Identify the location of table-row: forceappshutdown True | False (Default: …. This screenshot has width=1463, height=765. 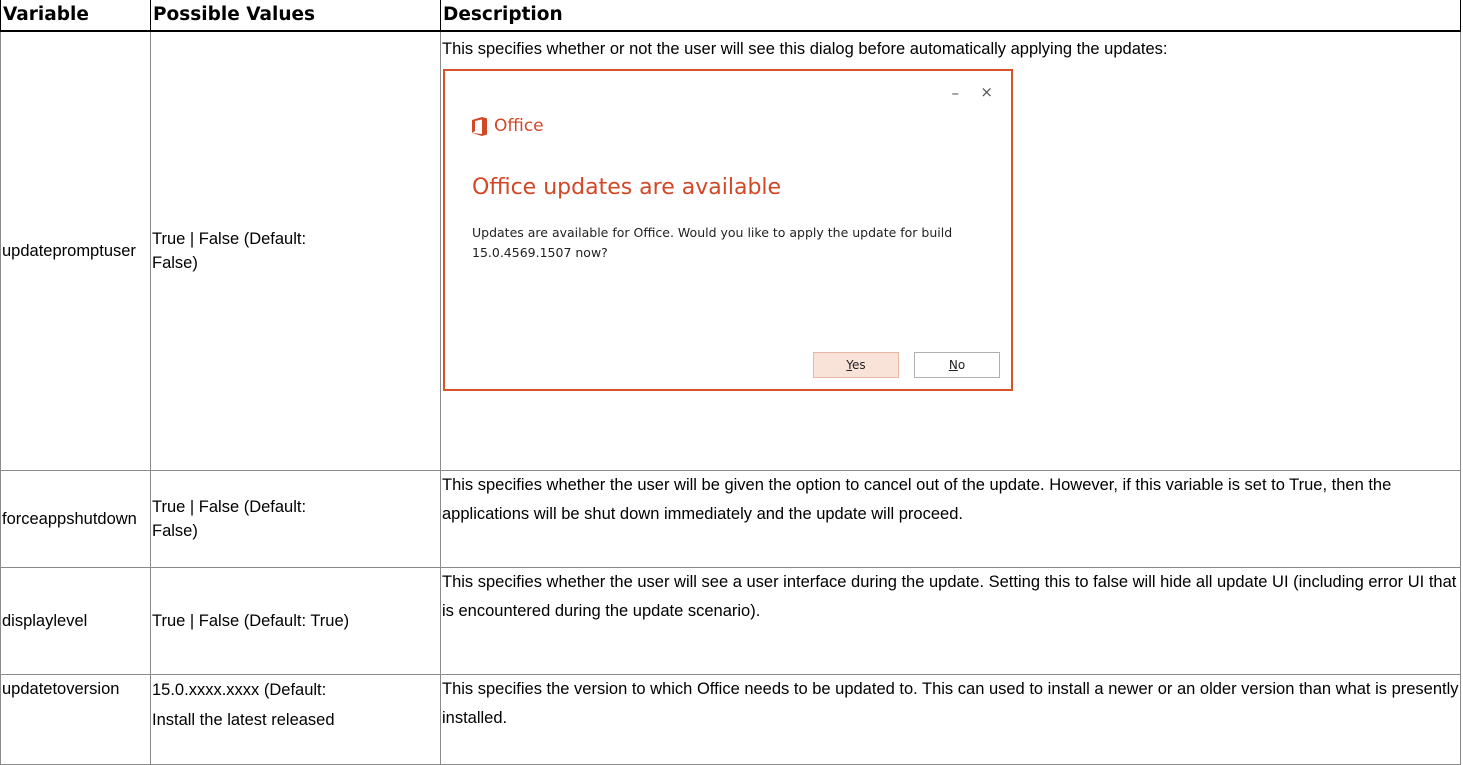
(730, 518).